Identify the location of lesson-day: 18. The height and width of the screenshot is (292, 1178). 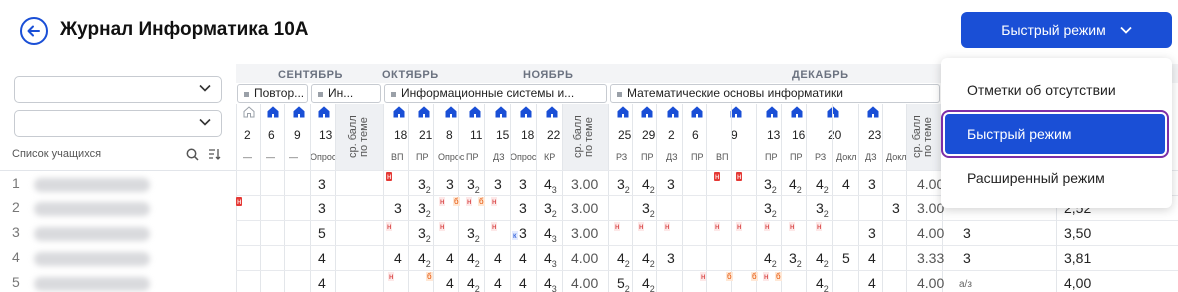
(400, 135).